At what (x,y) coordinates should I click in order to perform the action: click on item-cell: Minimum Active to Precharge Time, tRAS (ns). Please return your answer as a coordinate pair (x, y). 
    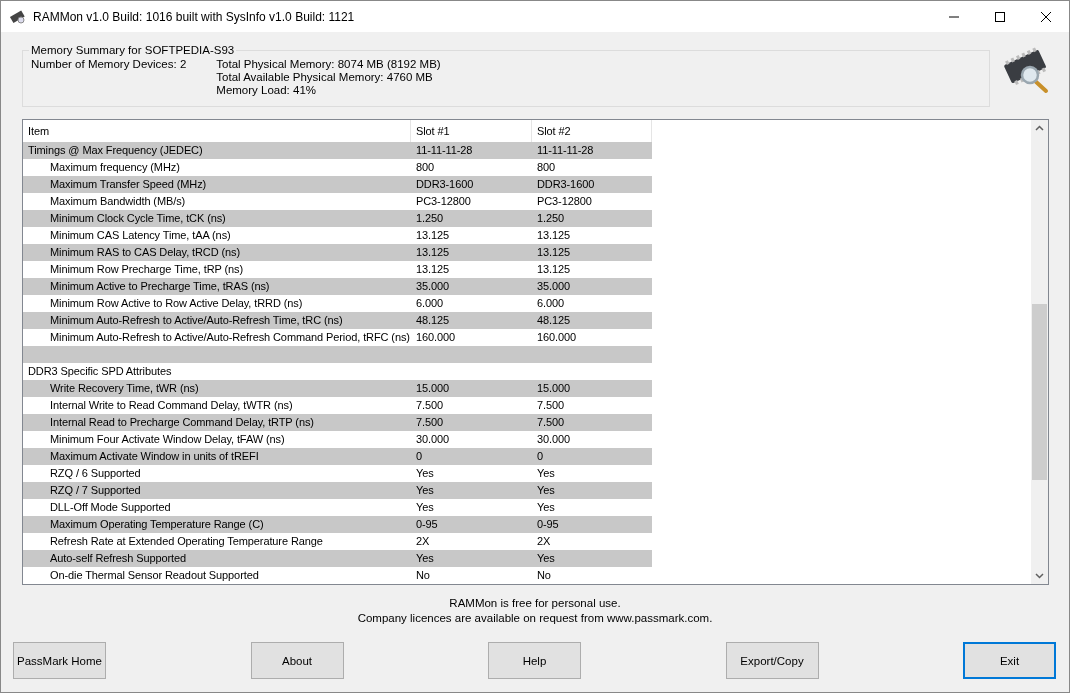
    Looking at the image, I should click on (217, 287).